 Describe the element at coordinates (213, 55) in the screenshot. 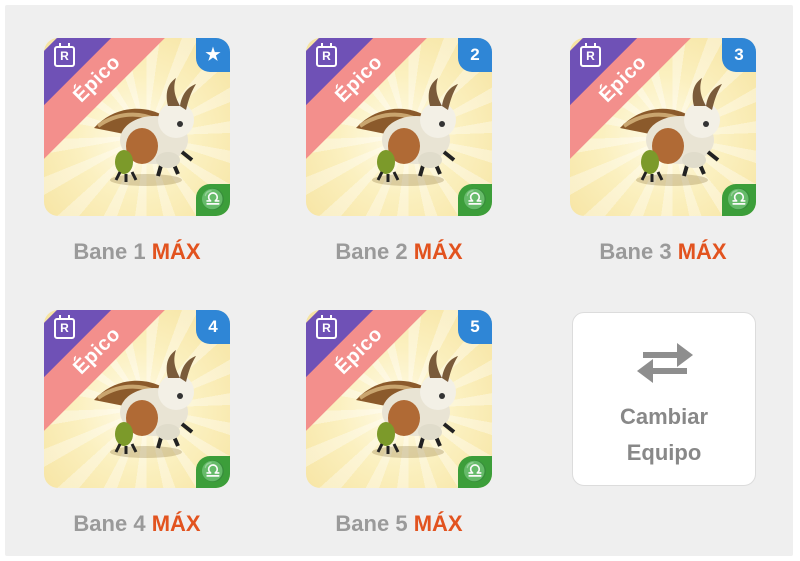

I see `star-icon: ★` at that location.